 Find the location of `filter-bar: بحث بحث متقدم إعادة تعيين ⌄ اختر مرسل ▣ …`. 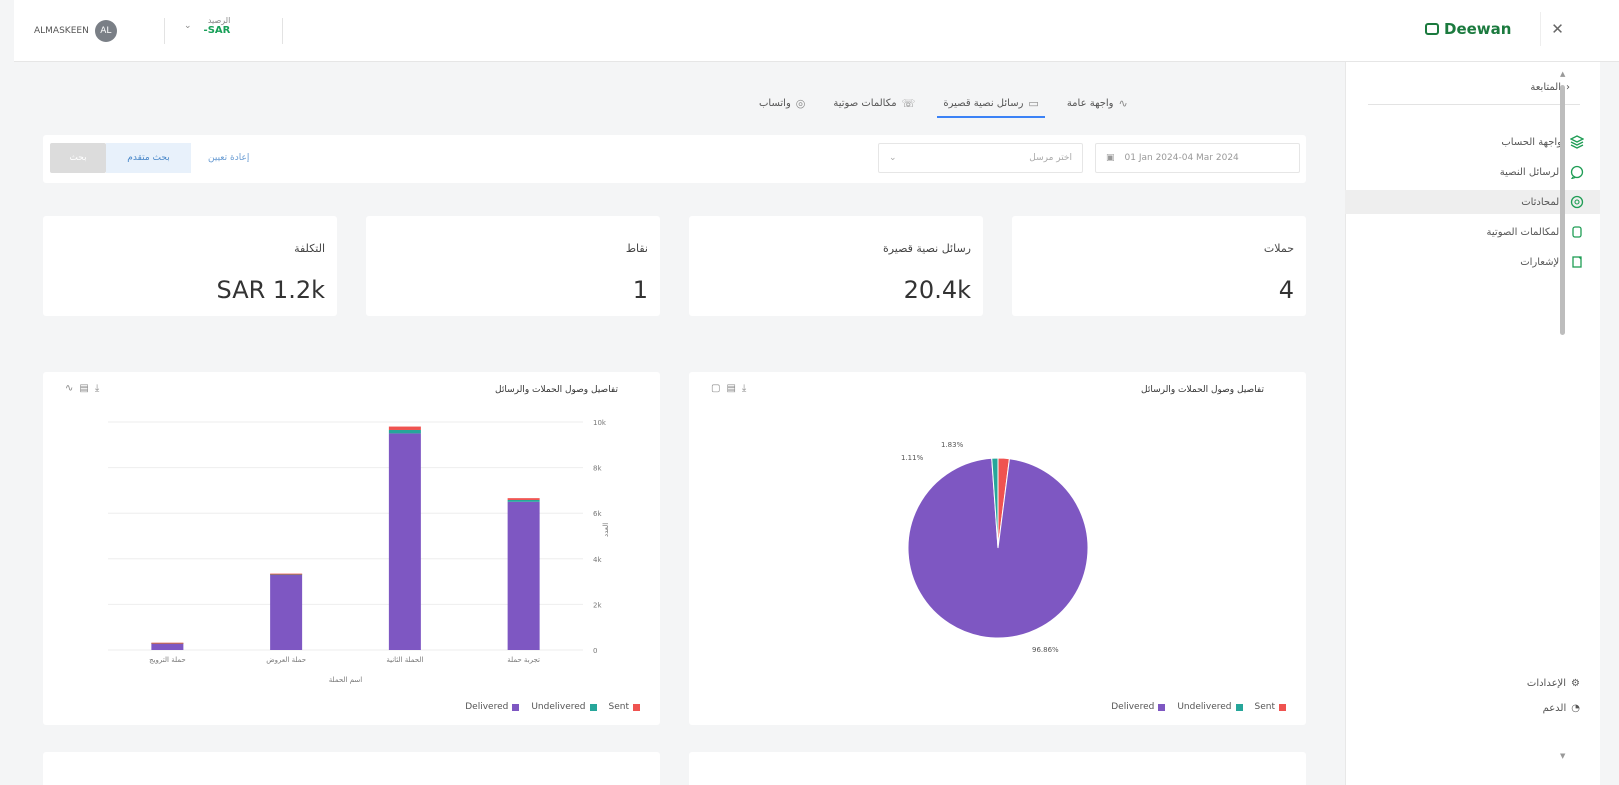

filter-bar: بحث بحث متقدم إعادة تعيين ⌄ اختر مرسل ▣ … is located at coordinates (674, 159).